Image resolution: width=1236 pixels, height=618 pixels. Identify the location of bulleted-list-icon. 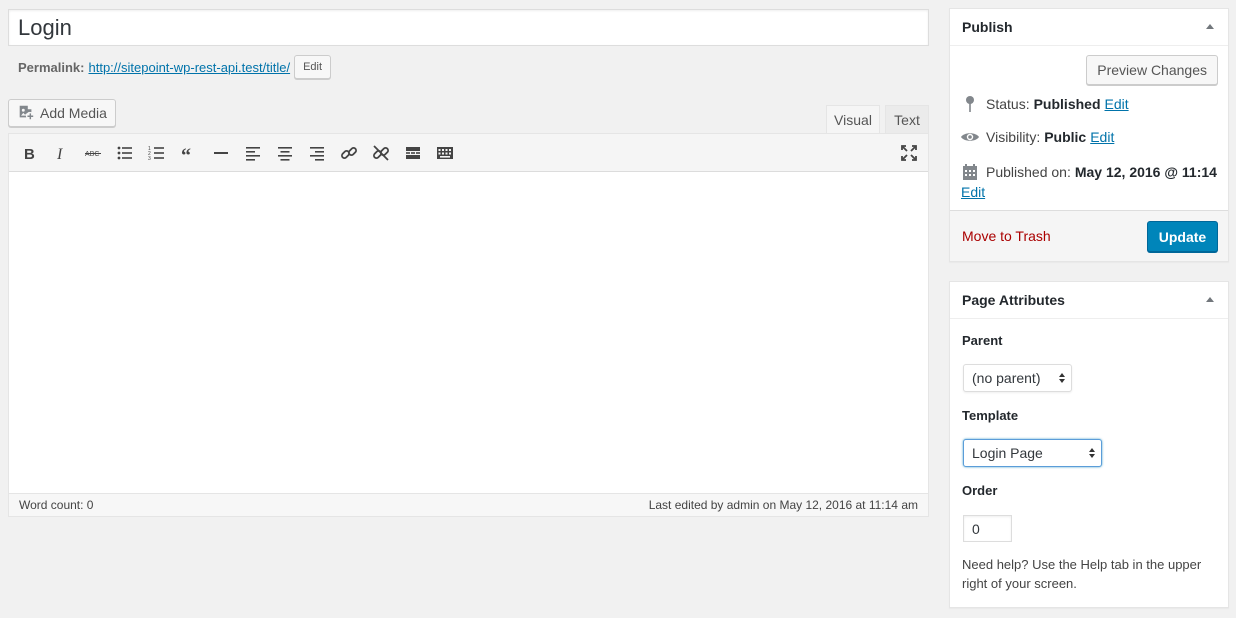
(125, 153).